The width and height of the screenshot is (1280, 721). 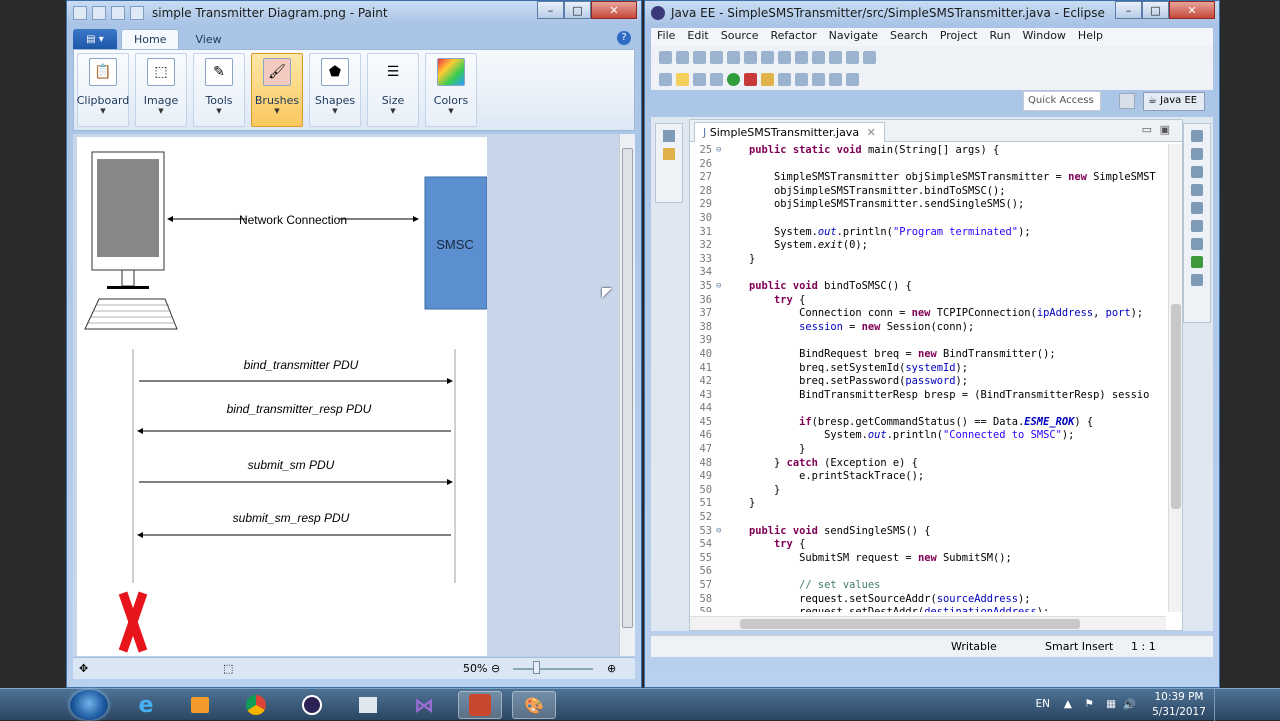 I want to click on code-line: 35 ⊖ public void bindToSMSC() {, so click(x=928, y=287).